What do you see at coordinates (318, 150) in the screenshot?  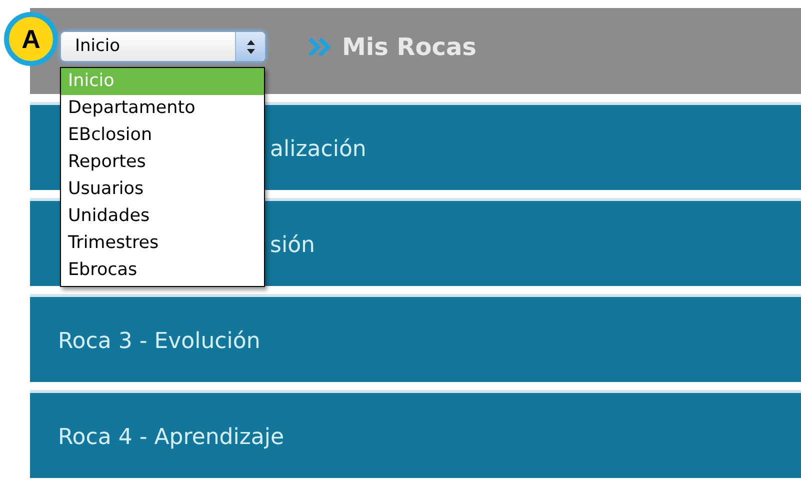 I see `row-title: alización` at bounding box center [318, 150].